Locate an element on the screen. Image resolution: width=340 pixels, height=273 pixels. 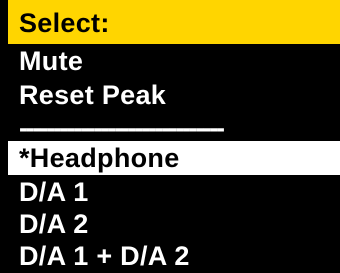
menu-item-da2: D/A 2 is located at coordinates (174, 224).